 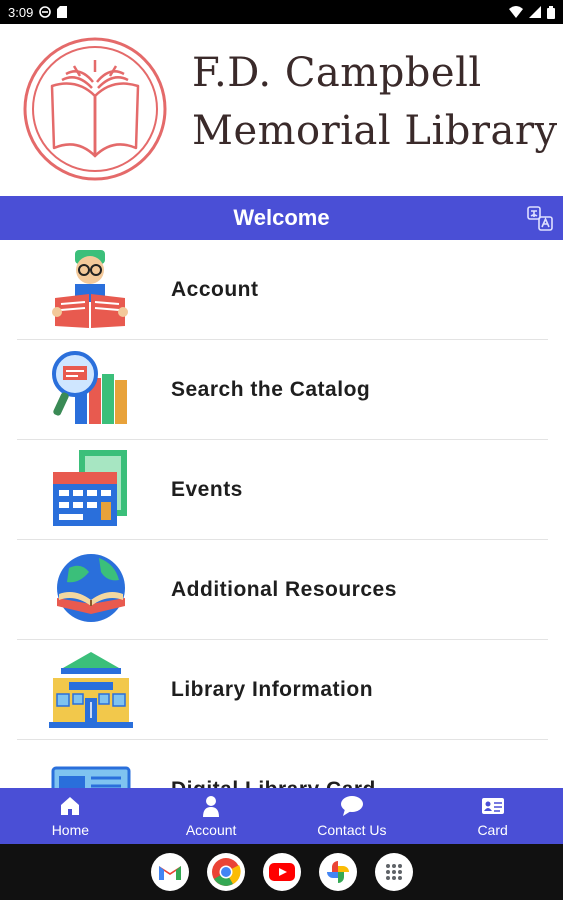 What do you see at coordinates (90, 289) in the screenshot?
I see `reader-icon` at bounding box center [90, 289].